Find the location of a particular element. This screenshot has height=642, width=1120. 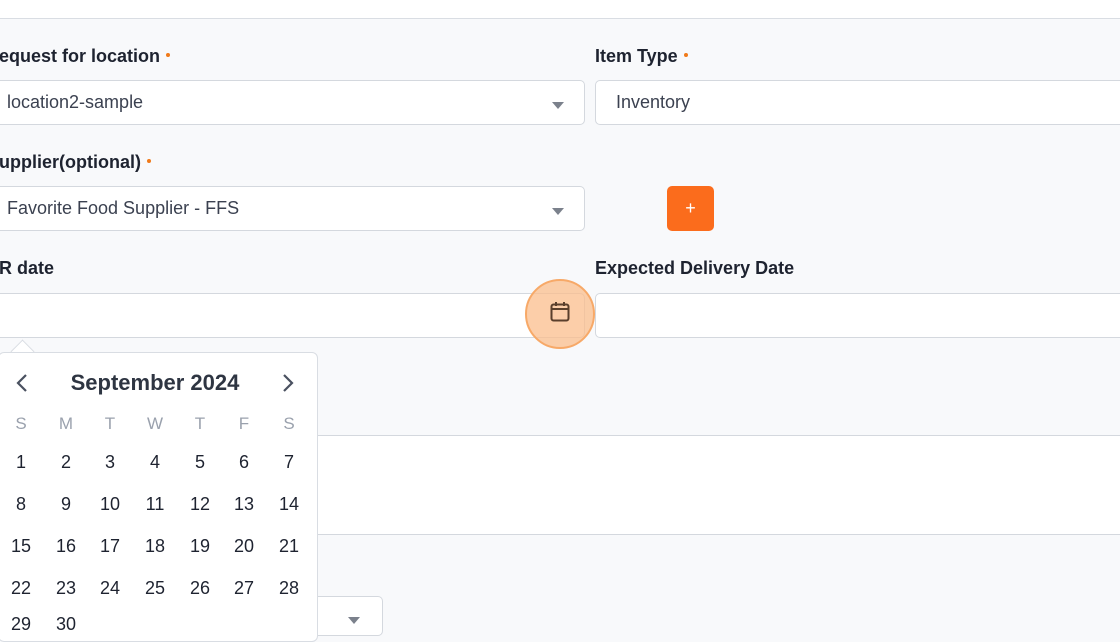

weekday-header: M is located at coordinates (66, 423).